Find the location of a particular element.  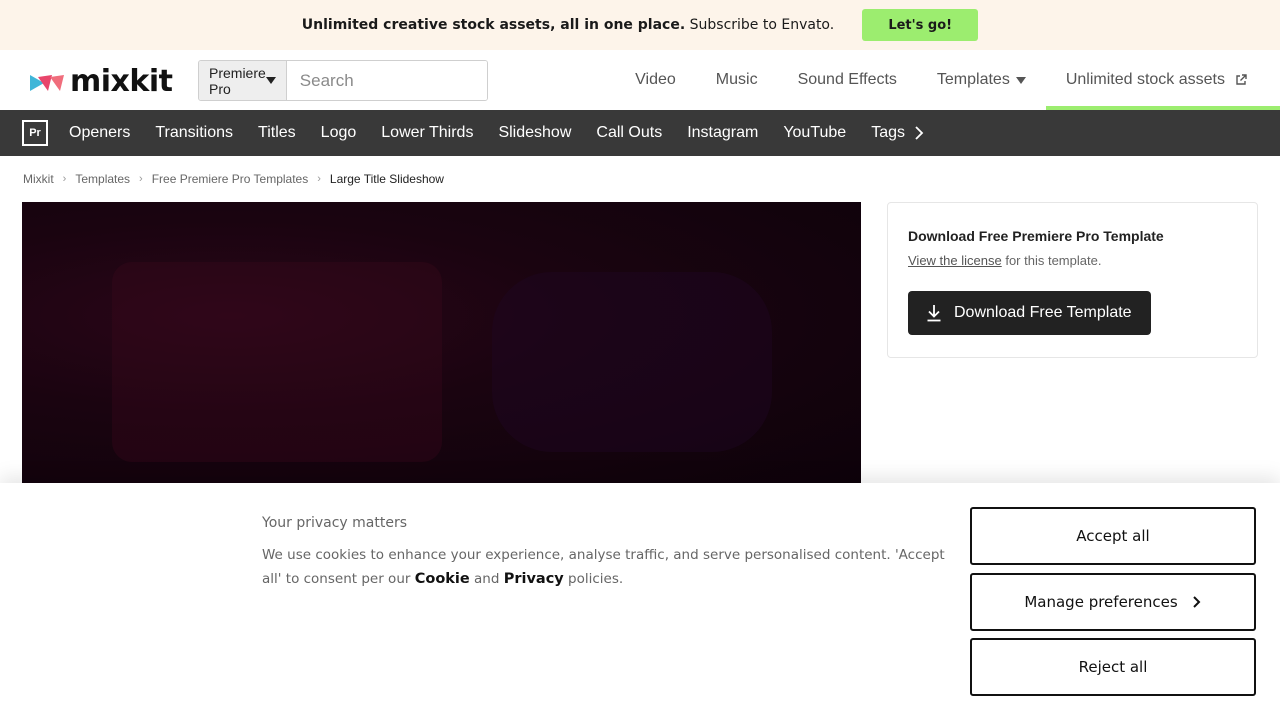

subnav-youtube: YouTube is located at coordinates (814, 133).